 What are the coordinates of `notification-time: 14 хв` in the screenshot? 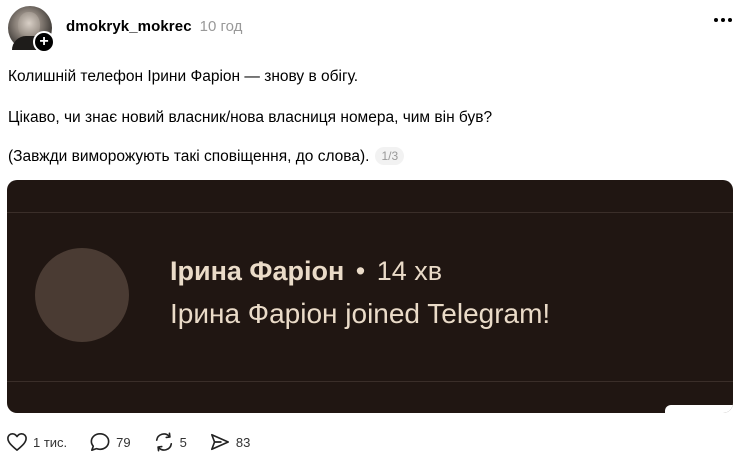 It's located at (409, 271).